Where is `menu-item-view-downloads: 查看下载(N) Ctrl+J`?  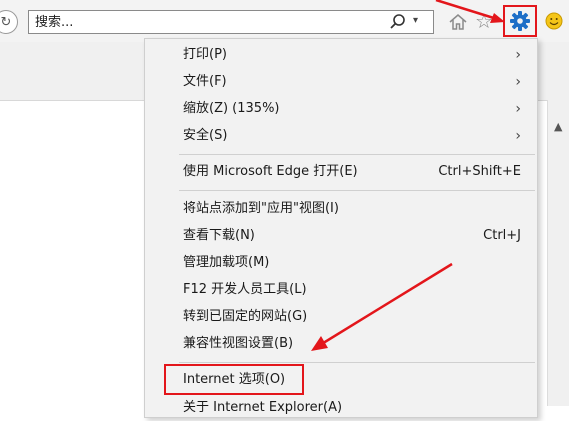 menu-item-view-downloads: 查看下载(N) Ctrl+J is located at coordinates (357, 236).